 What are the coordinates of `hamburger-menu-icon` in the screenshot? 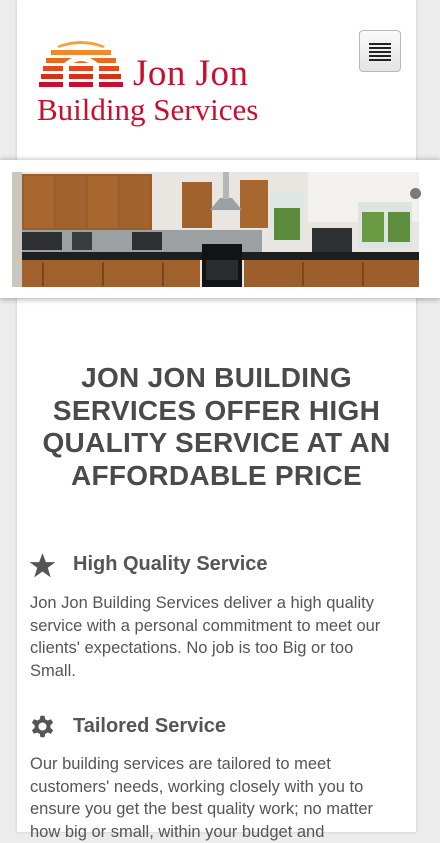 It's located at (380, 44).